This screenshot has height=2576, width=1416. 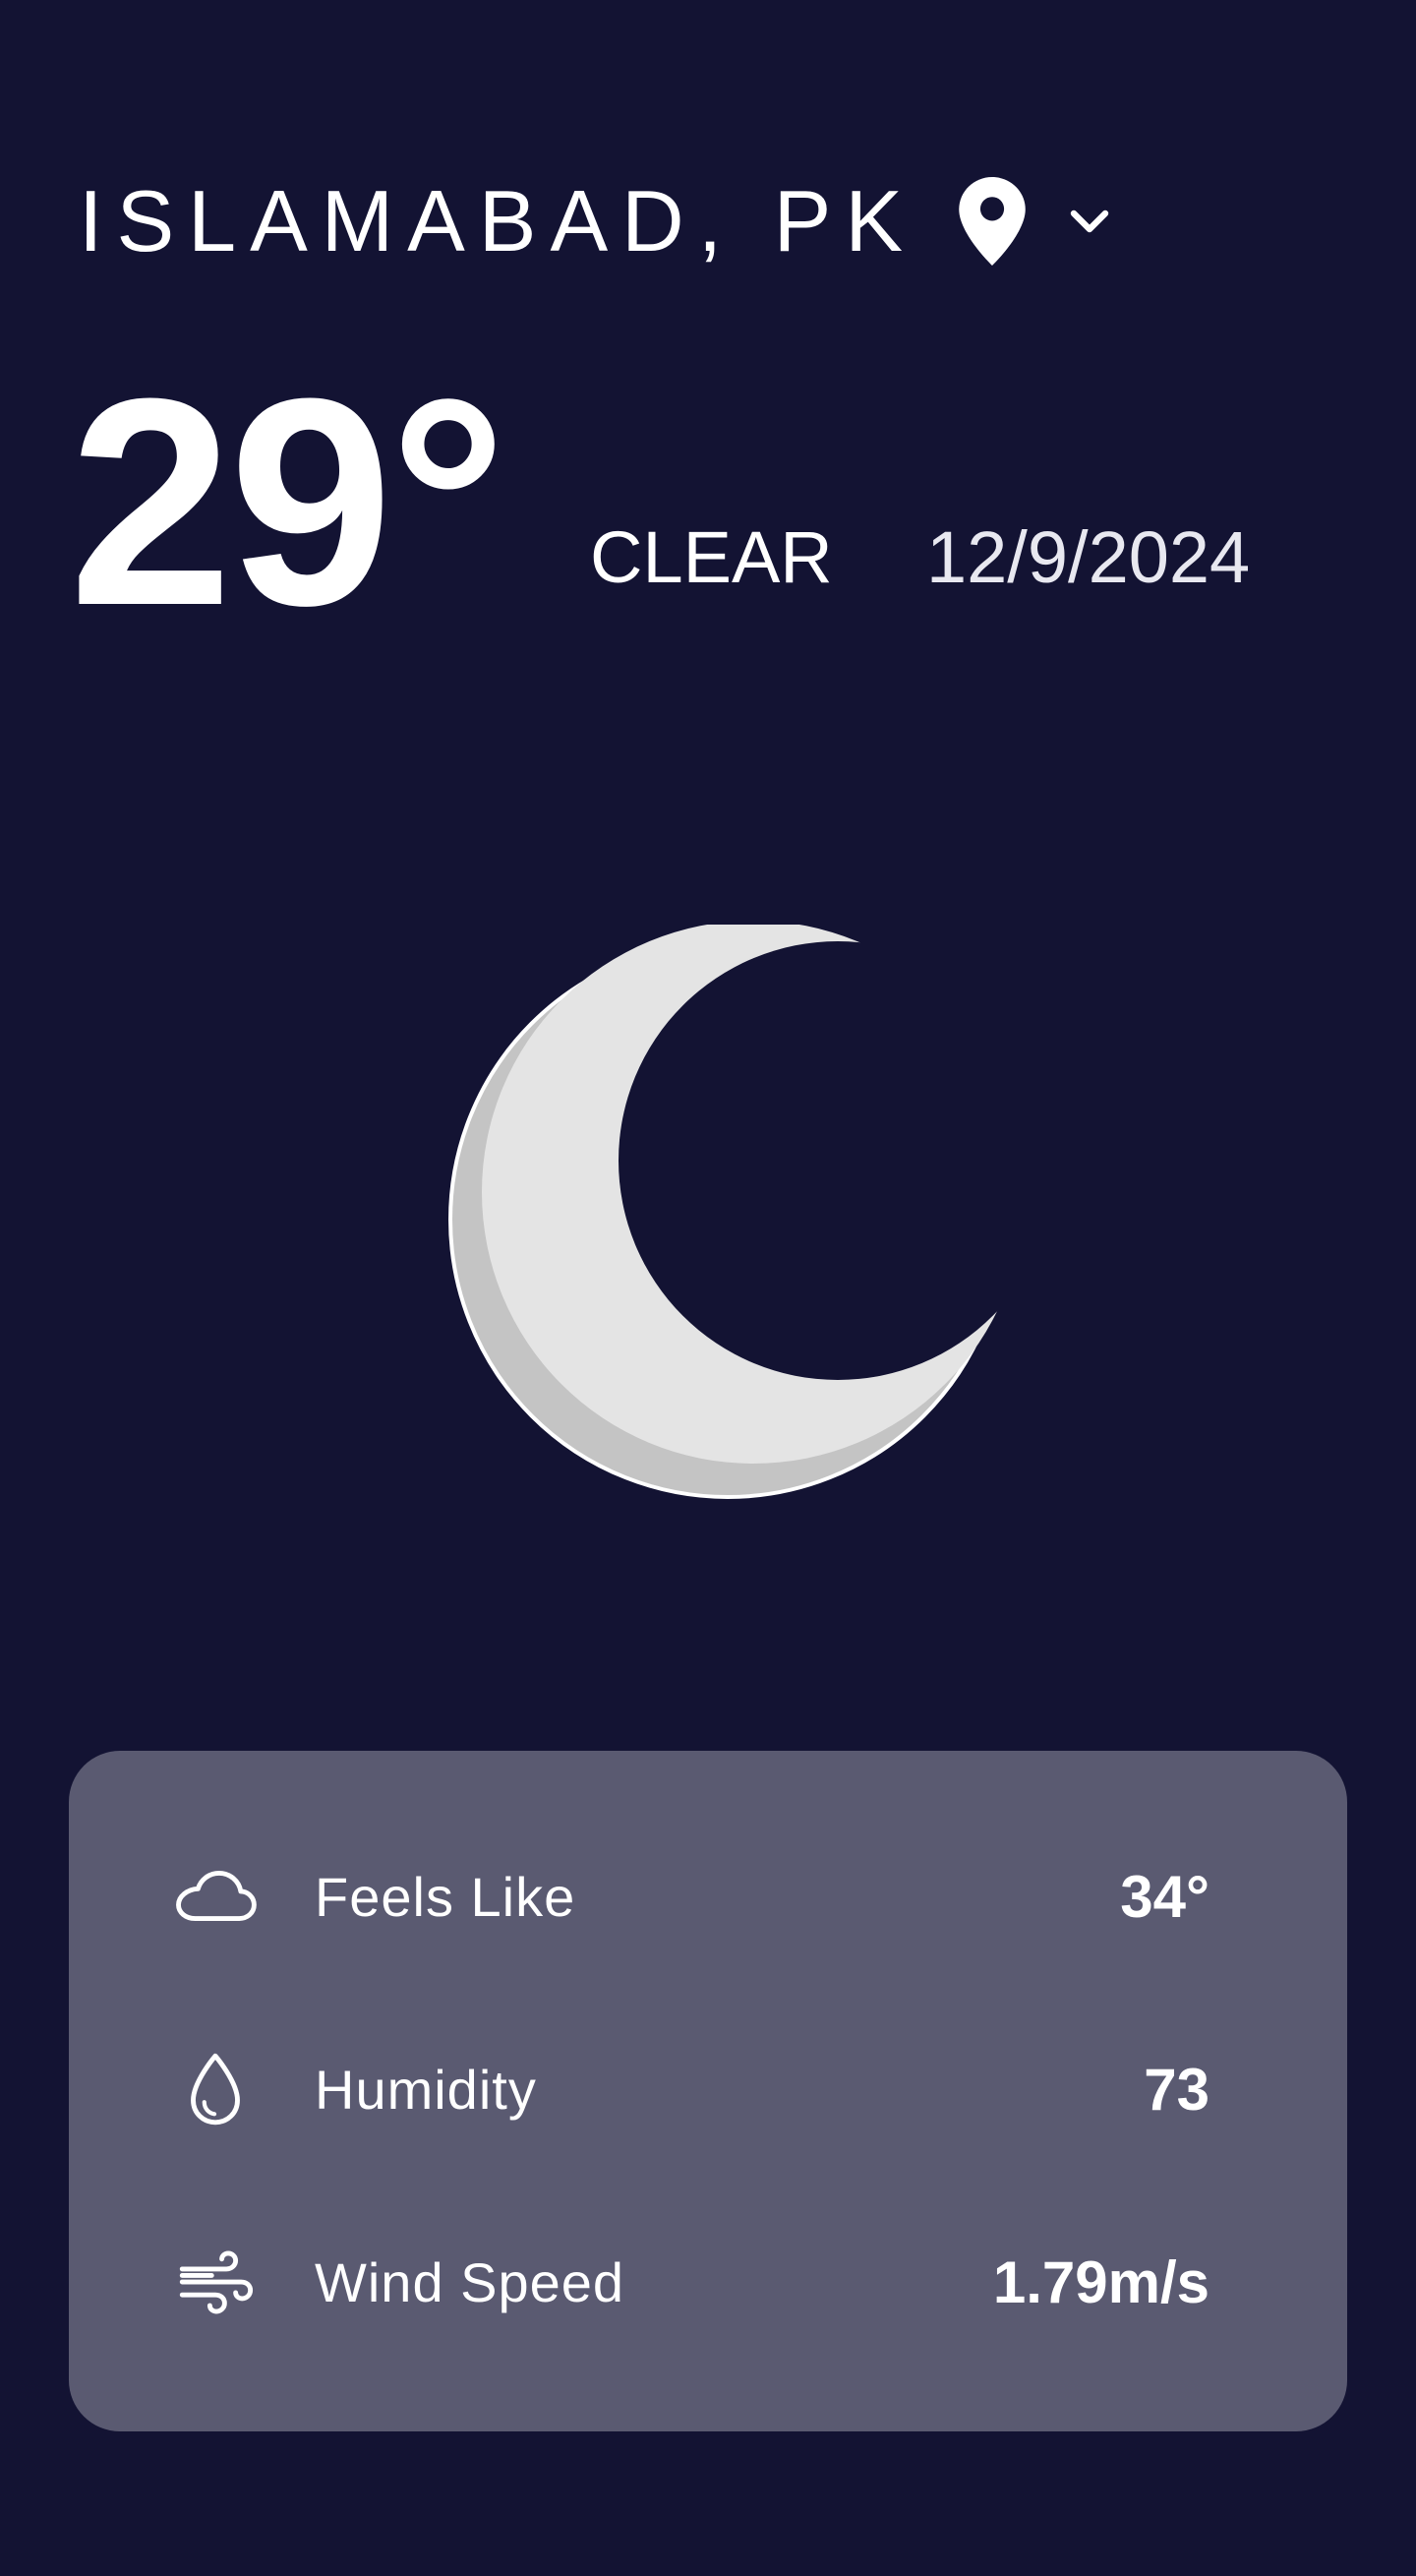 I want to click on cloud-icon, so click(x=215, y=1896).